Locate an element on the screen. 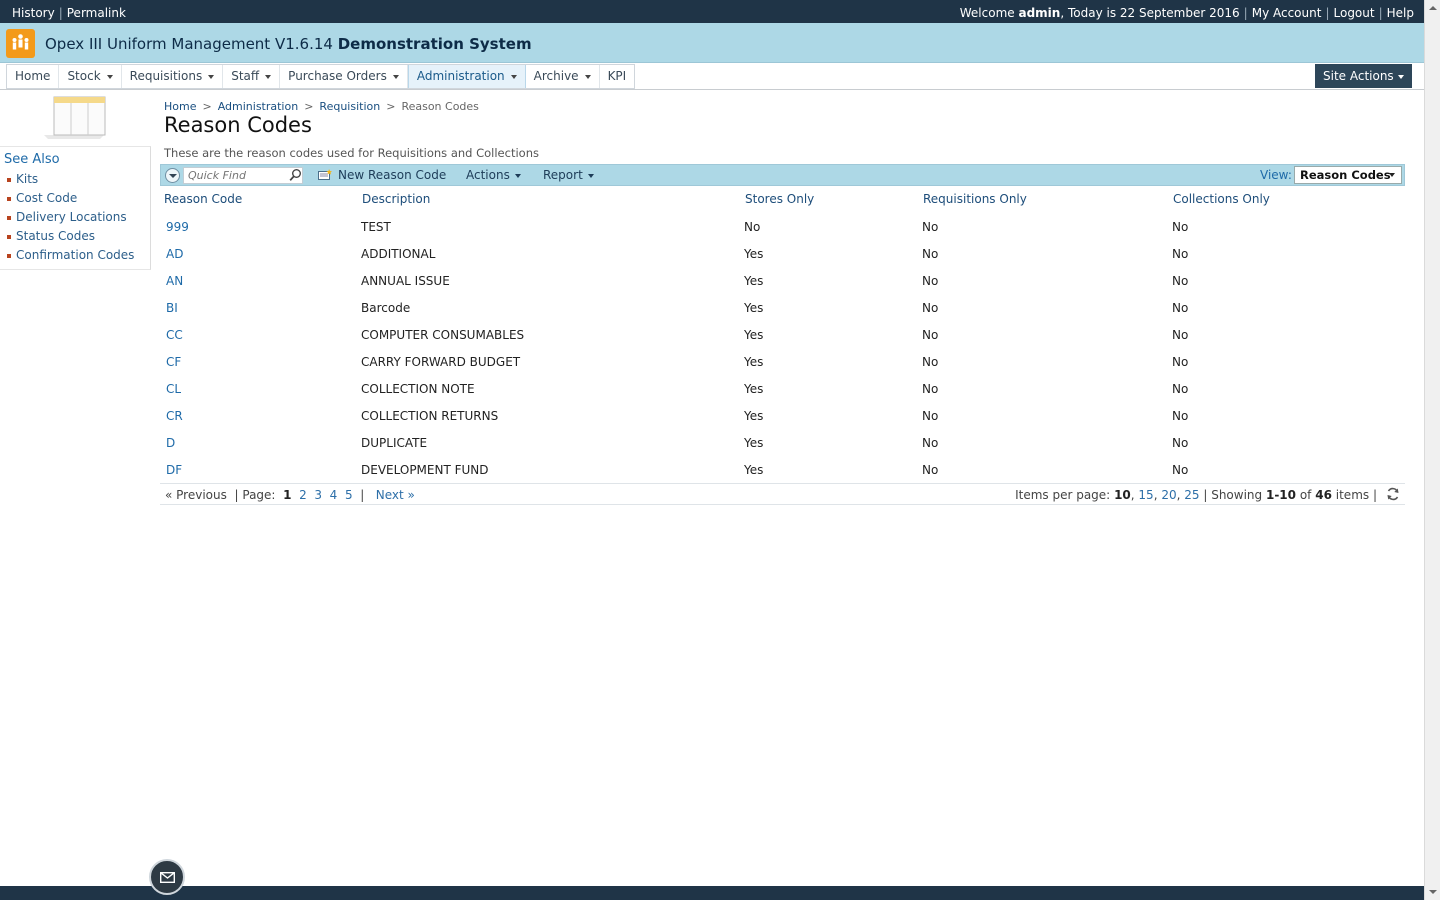 The image size is (1440, 900). next-page-link: Next » is located at coordinates (395, 495).